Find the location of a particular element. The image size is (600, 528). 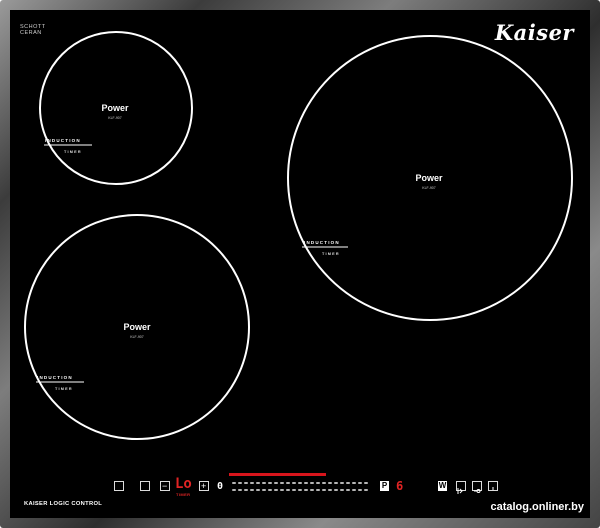

increase-button: + is located at coordinates (204, 486).